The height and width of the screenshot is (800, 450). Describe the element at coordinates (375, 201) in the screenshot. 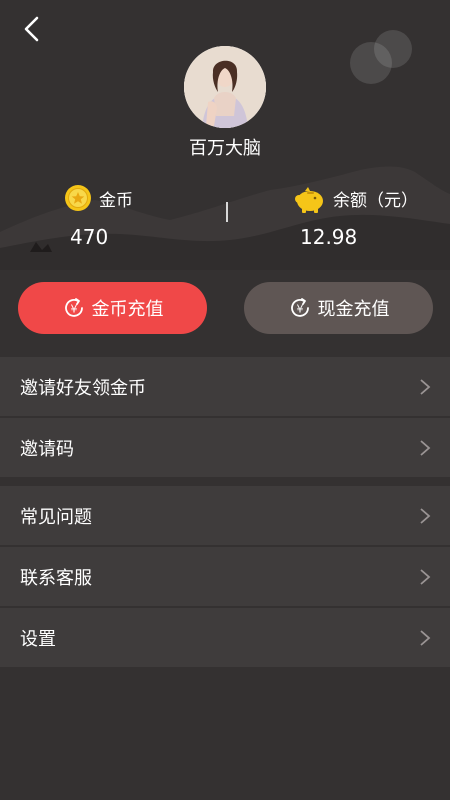

I see `balance-label: 余额（元）` at that location.